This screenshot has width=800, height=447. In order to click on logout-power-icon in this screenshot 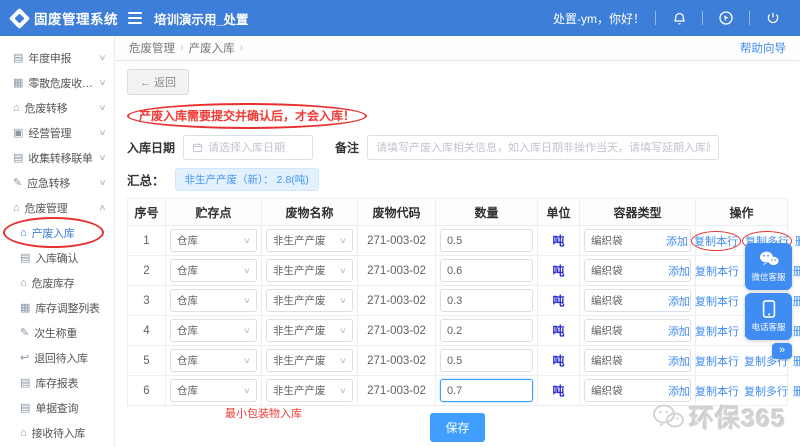, I will do `click(773, 18)`.